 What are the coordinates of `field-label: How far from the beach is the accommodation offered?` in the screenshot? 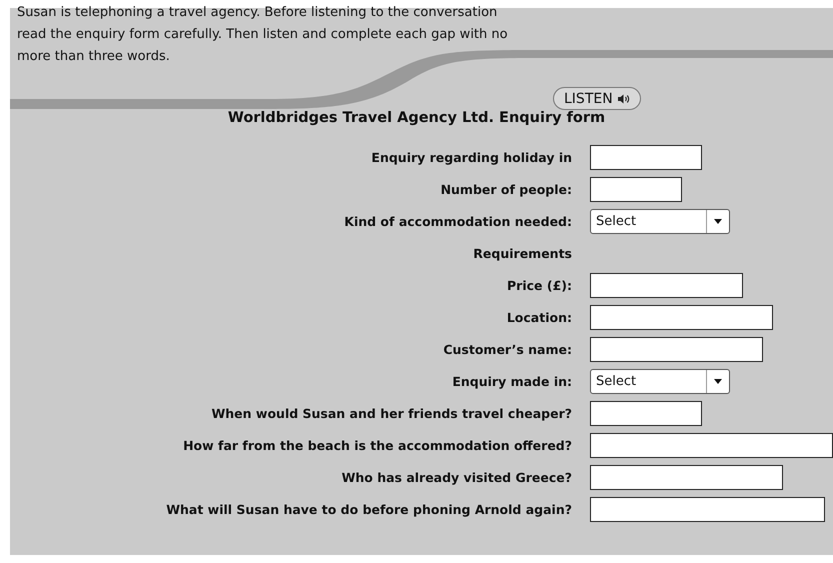 It's located at (377, 445).